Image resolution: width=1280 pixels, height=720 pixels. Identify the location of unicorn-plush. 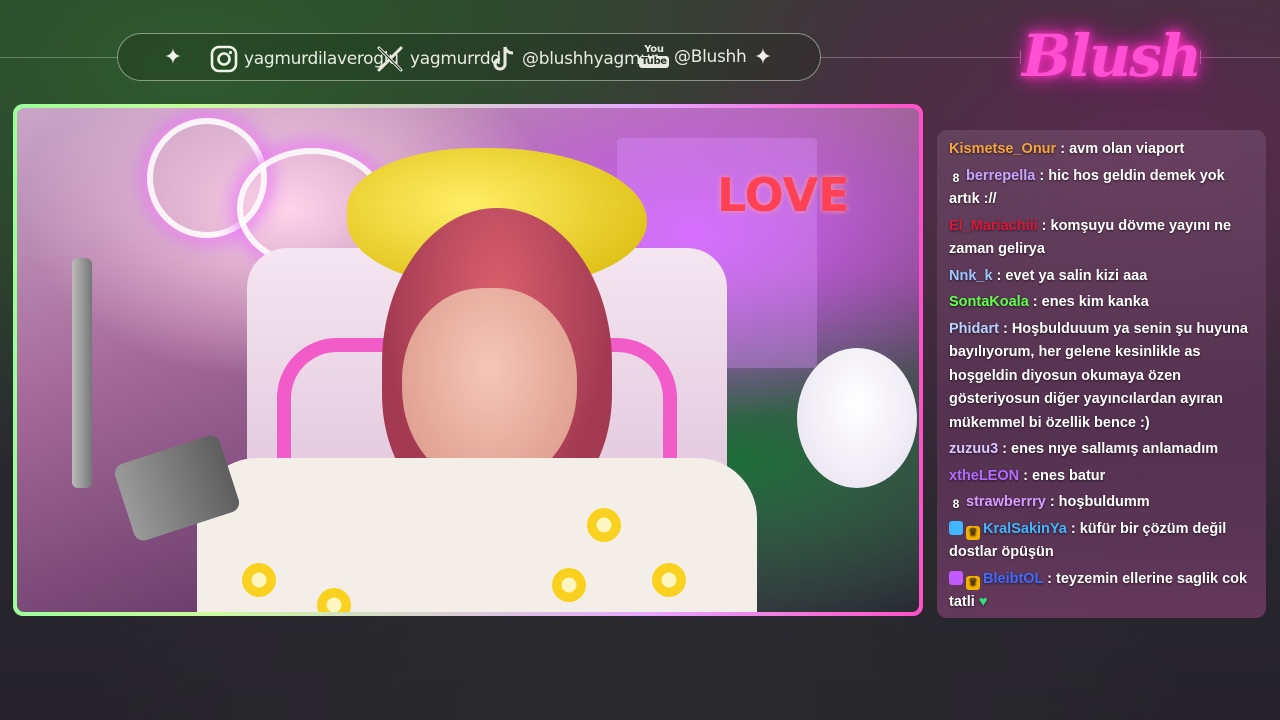
(857, 418).